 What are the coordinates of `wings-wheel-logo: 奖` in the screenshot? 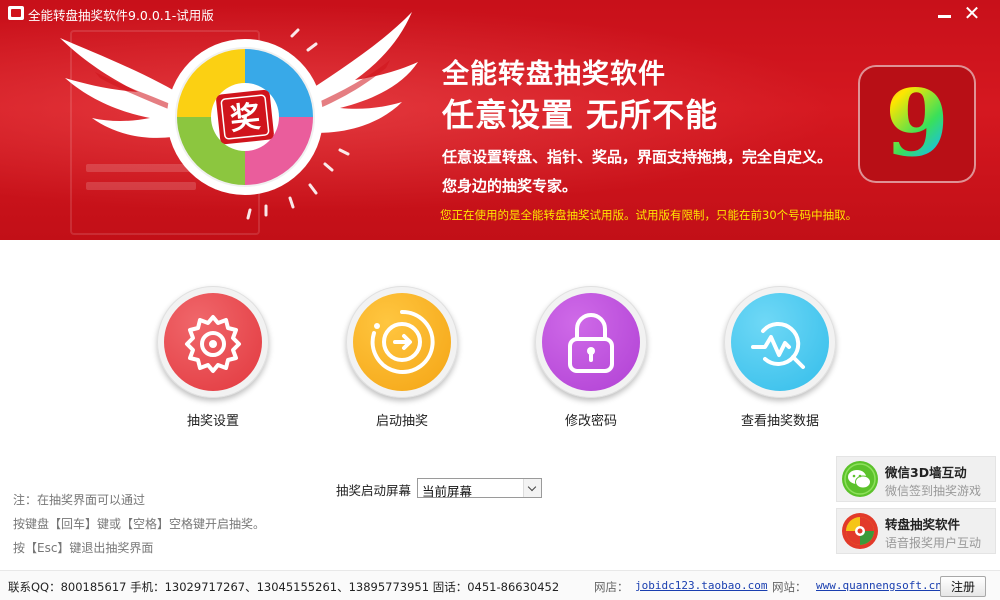 It's located at (239, 116).